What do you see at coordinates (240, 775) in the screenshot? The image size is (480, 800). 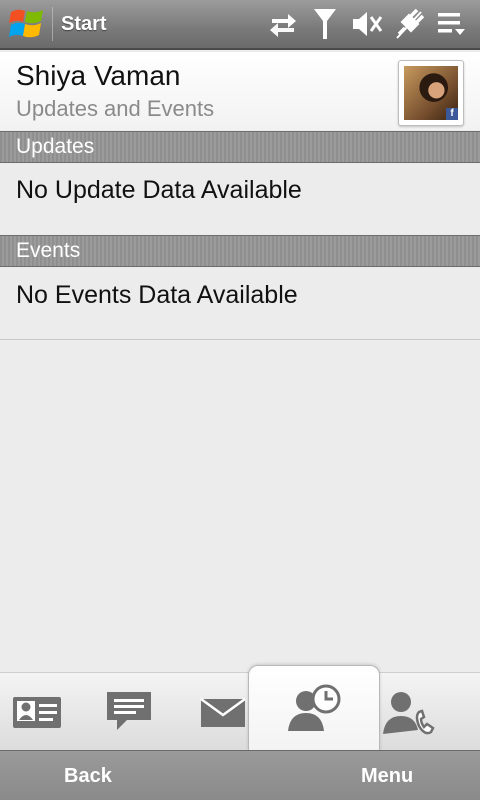 I see `softkey-bar: Back Menu` at bounding box center [240, 775].